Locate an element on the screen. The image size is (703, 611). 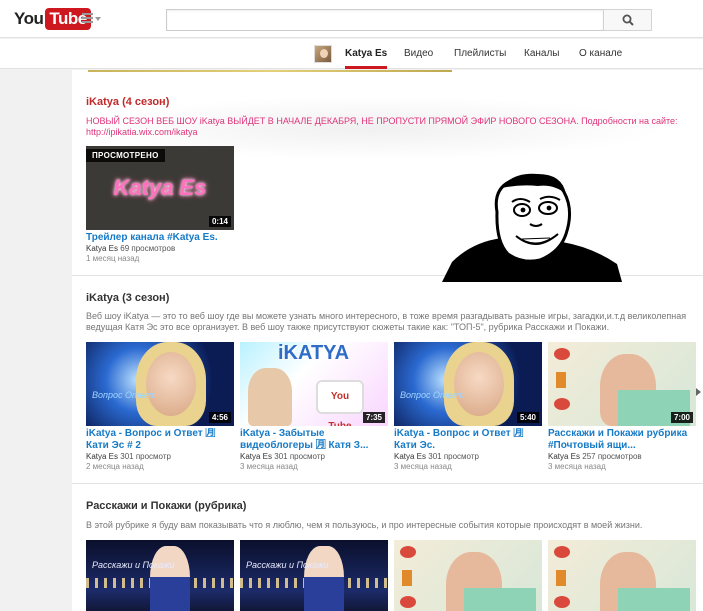
shelf-next-arrow is located at coordinates (698, 392).